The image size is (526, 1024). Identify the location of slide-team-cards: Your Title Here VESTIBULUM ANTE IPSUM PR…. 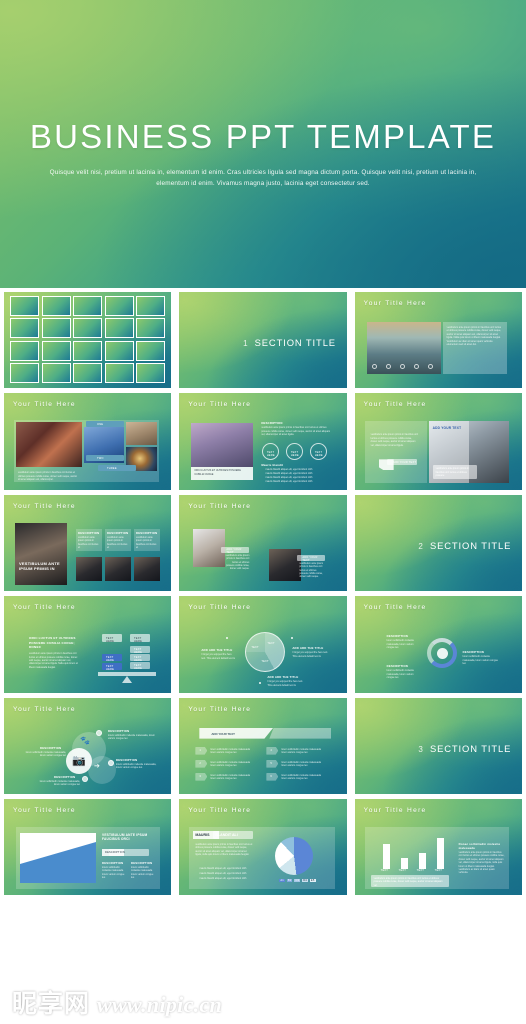
(88, 543).